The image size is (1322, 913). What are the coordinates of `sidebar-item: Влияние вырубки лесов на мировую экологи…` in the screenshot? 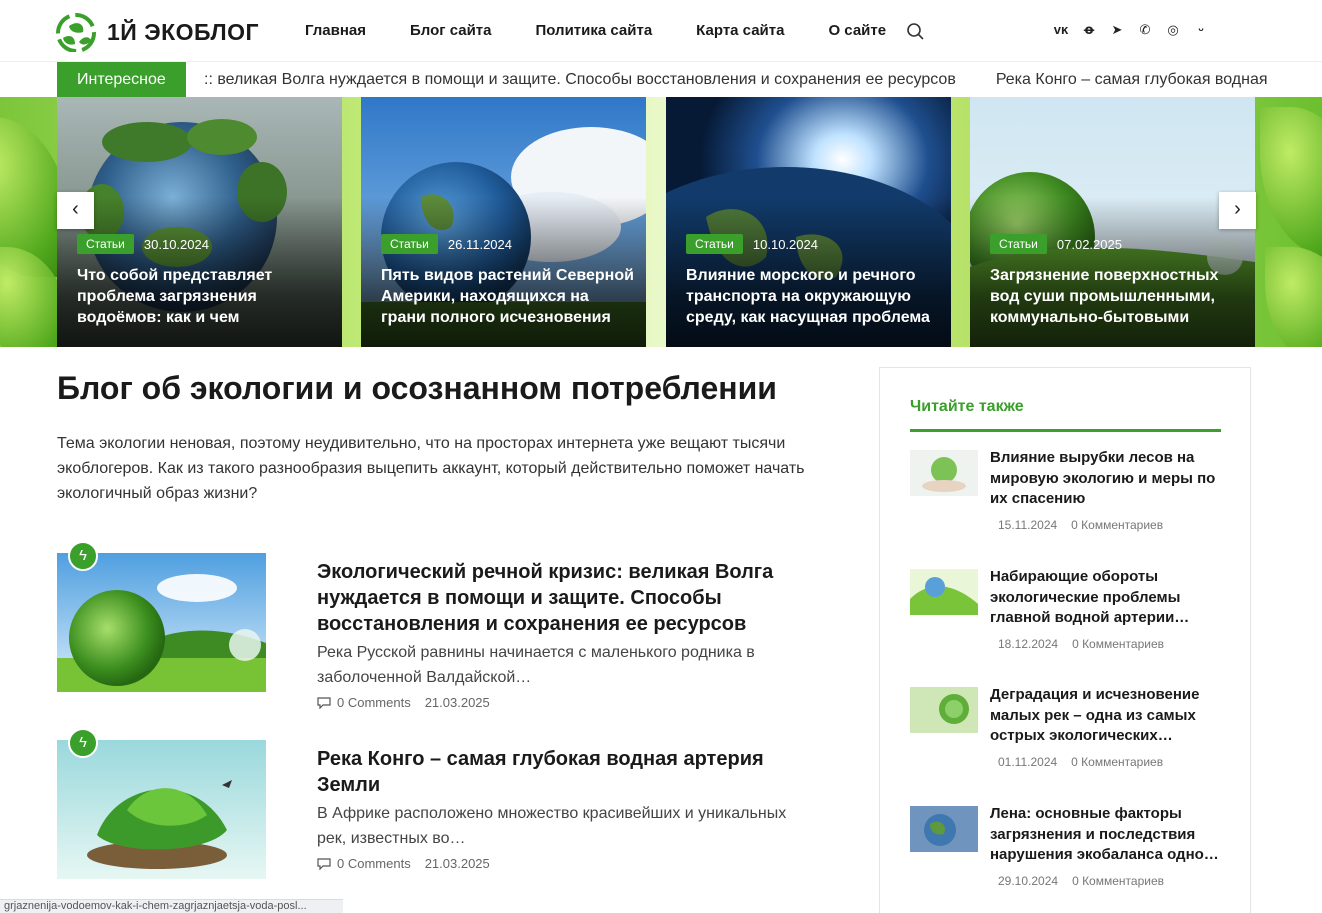 It's located at (1070, 498).